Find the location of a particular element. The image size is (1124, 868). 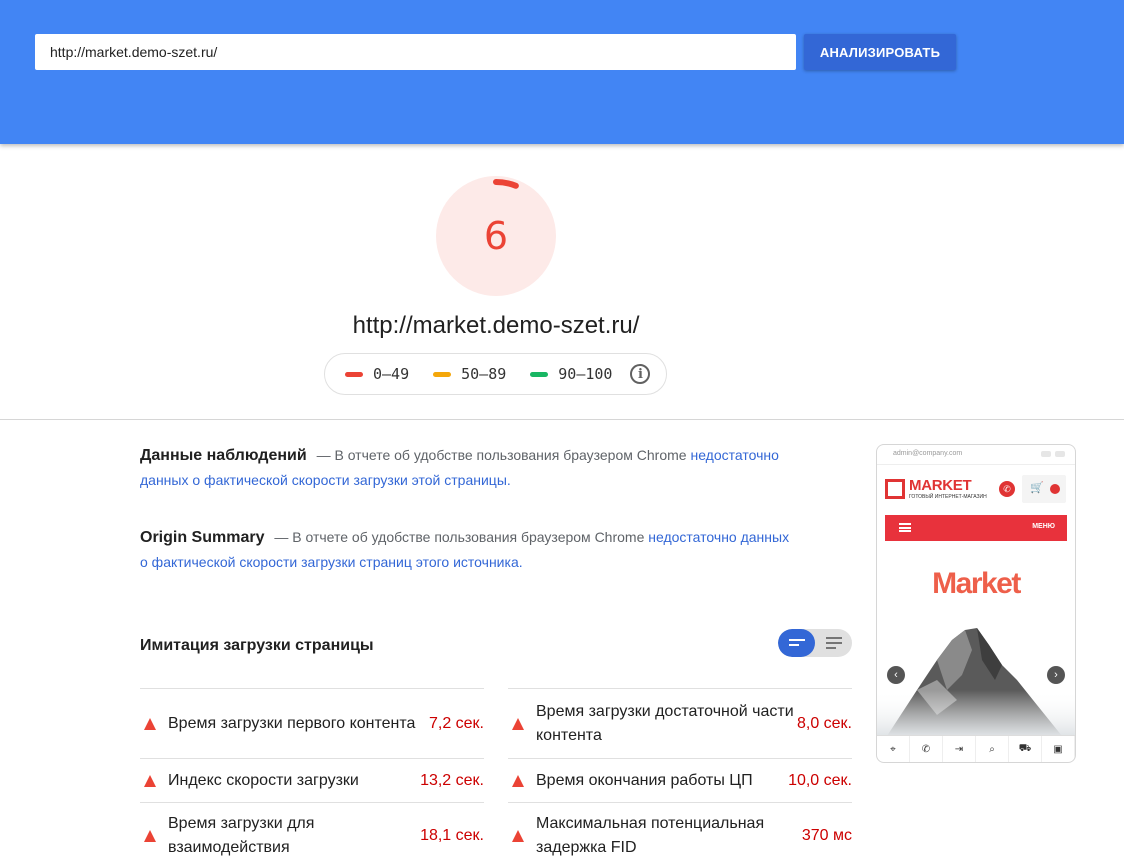

login-icon: ⇥ is located at coordinates (959, 749).